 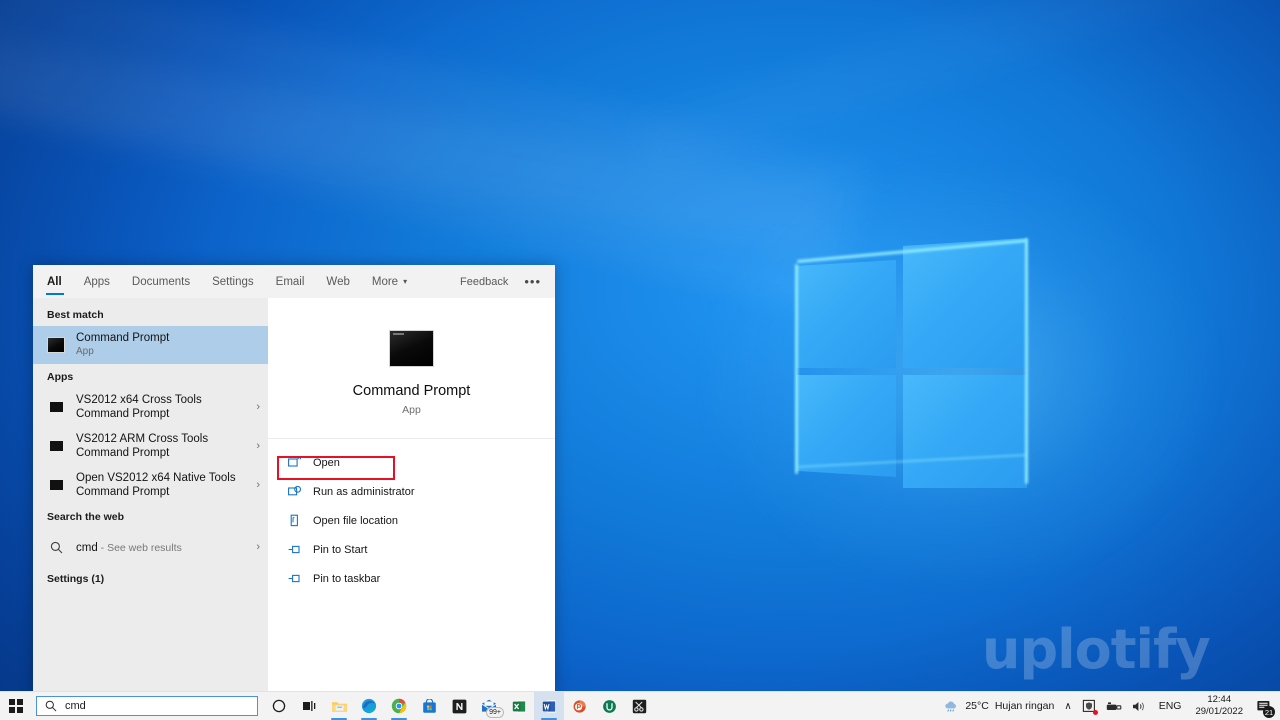 I want to click on mail-badge: 99+, so click(x=495, y=712).